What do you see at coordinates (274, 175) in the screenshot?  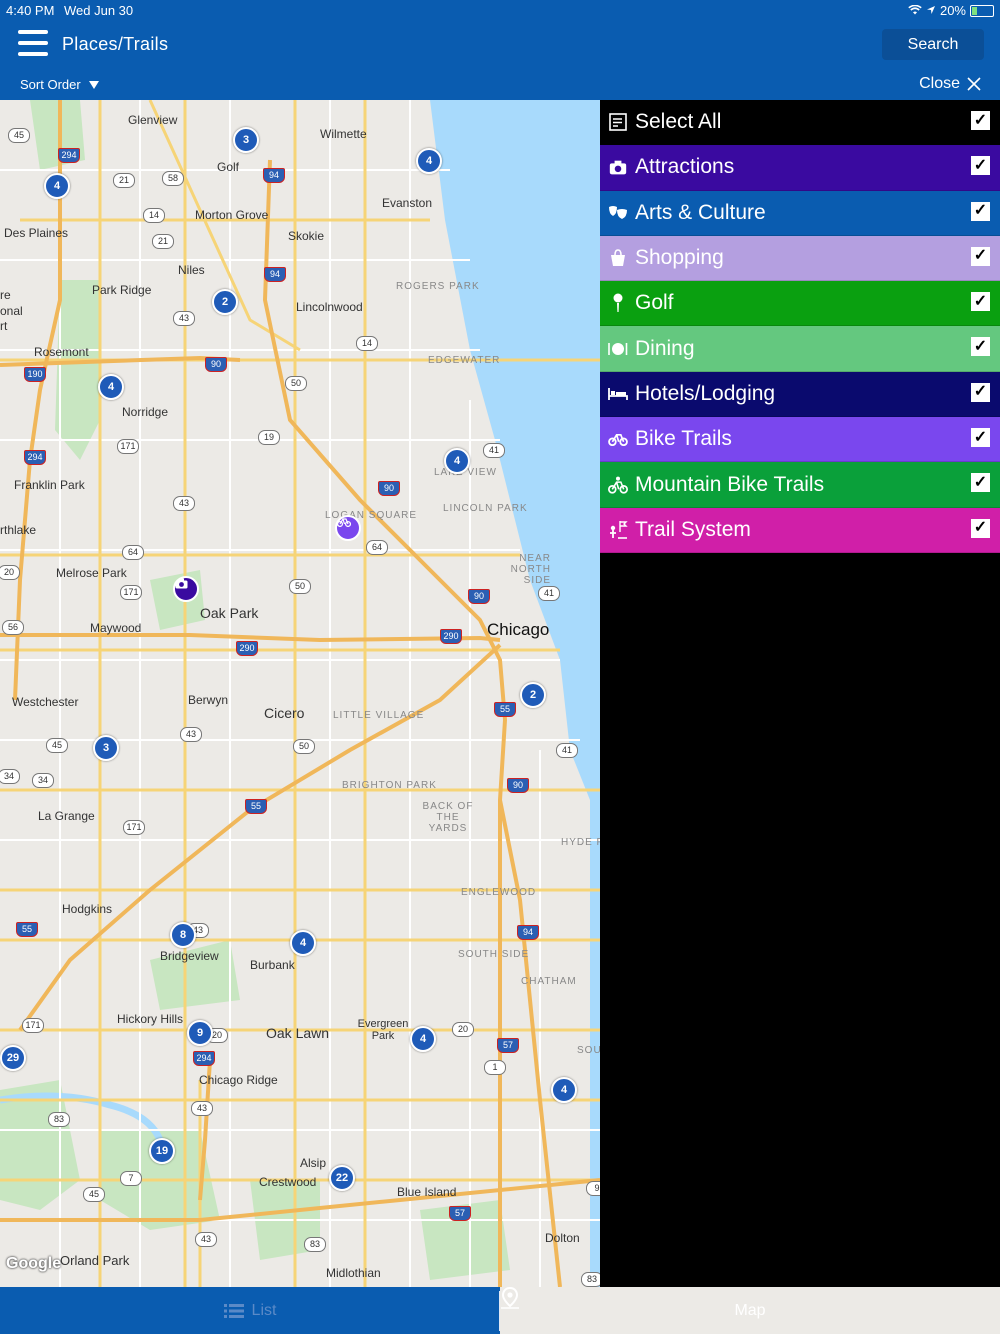 I see `route-shield: 94` at bounding box center [274, 175].